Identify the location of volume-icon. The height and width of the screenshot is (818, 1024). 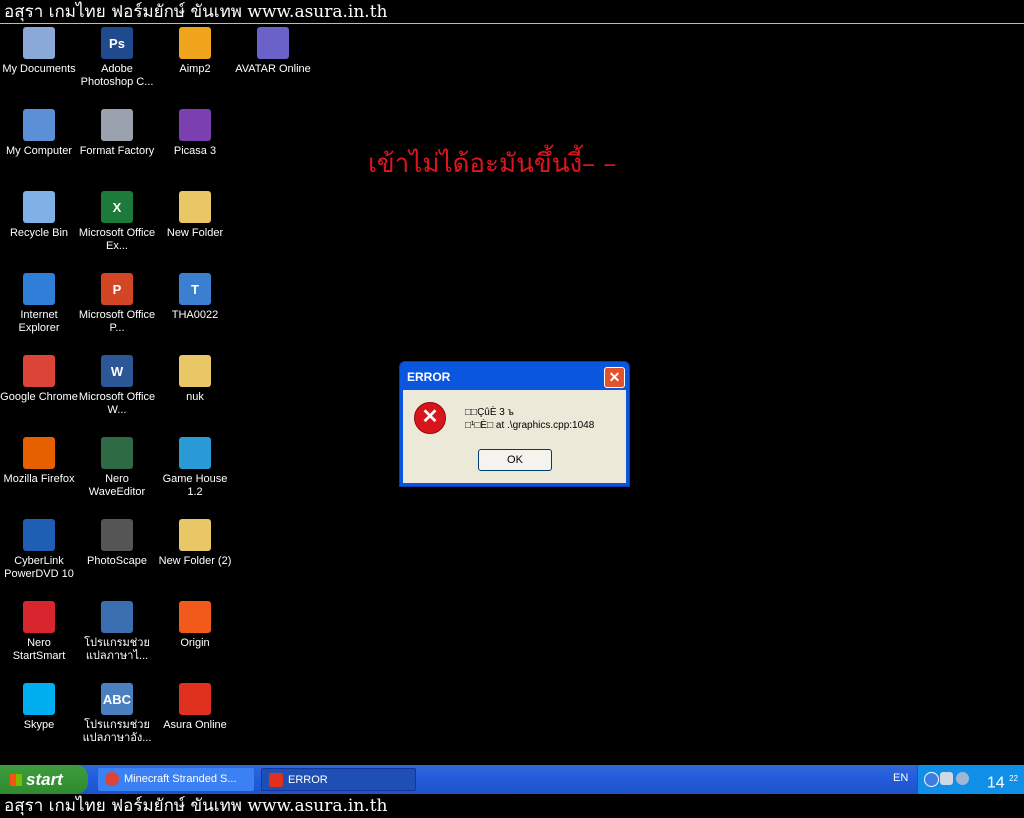
(962, 778).